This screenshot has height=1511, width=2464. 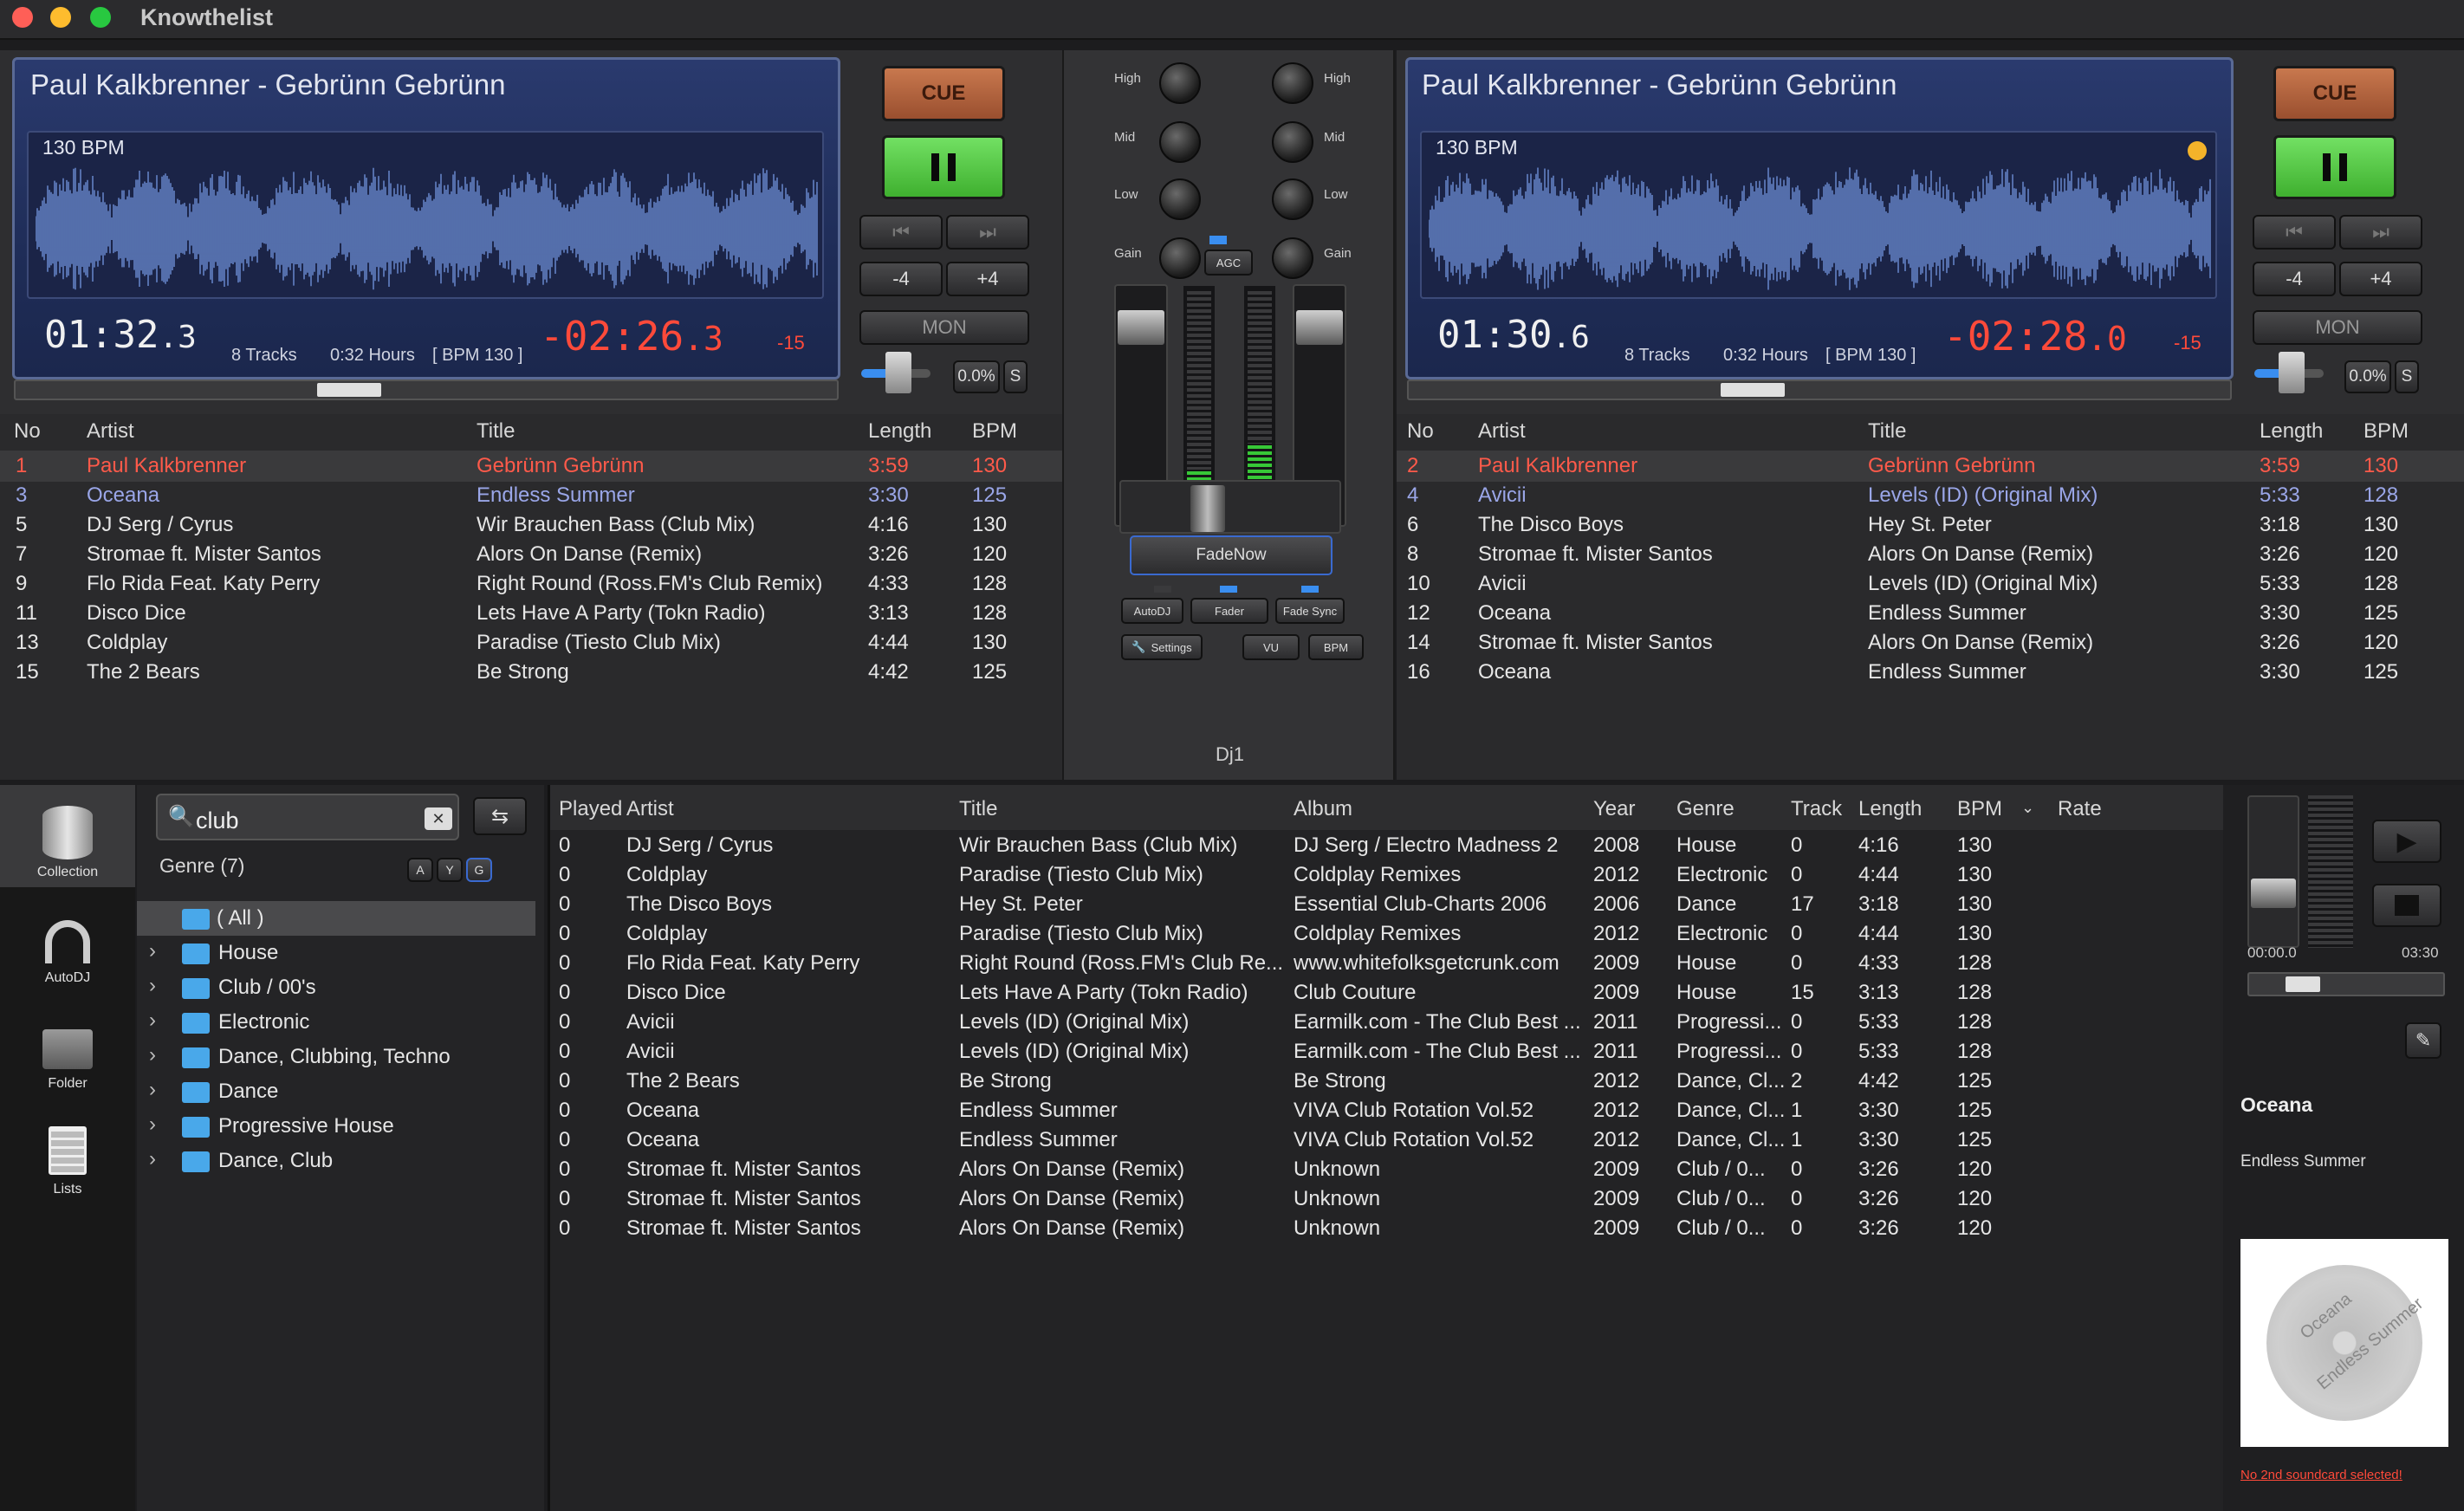 What do you see at coordinates (479, 870) in the screenshot?
I see `sort-g-button: G` at bounding box center [479, 870].